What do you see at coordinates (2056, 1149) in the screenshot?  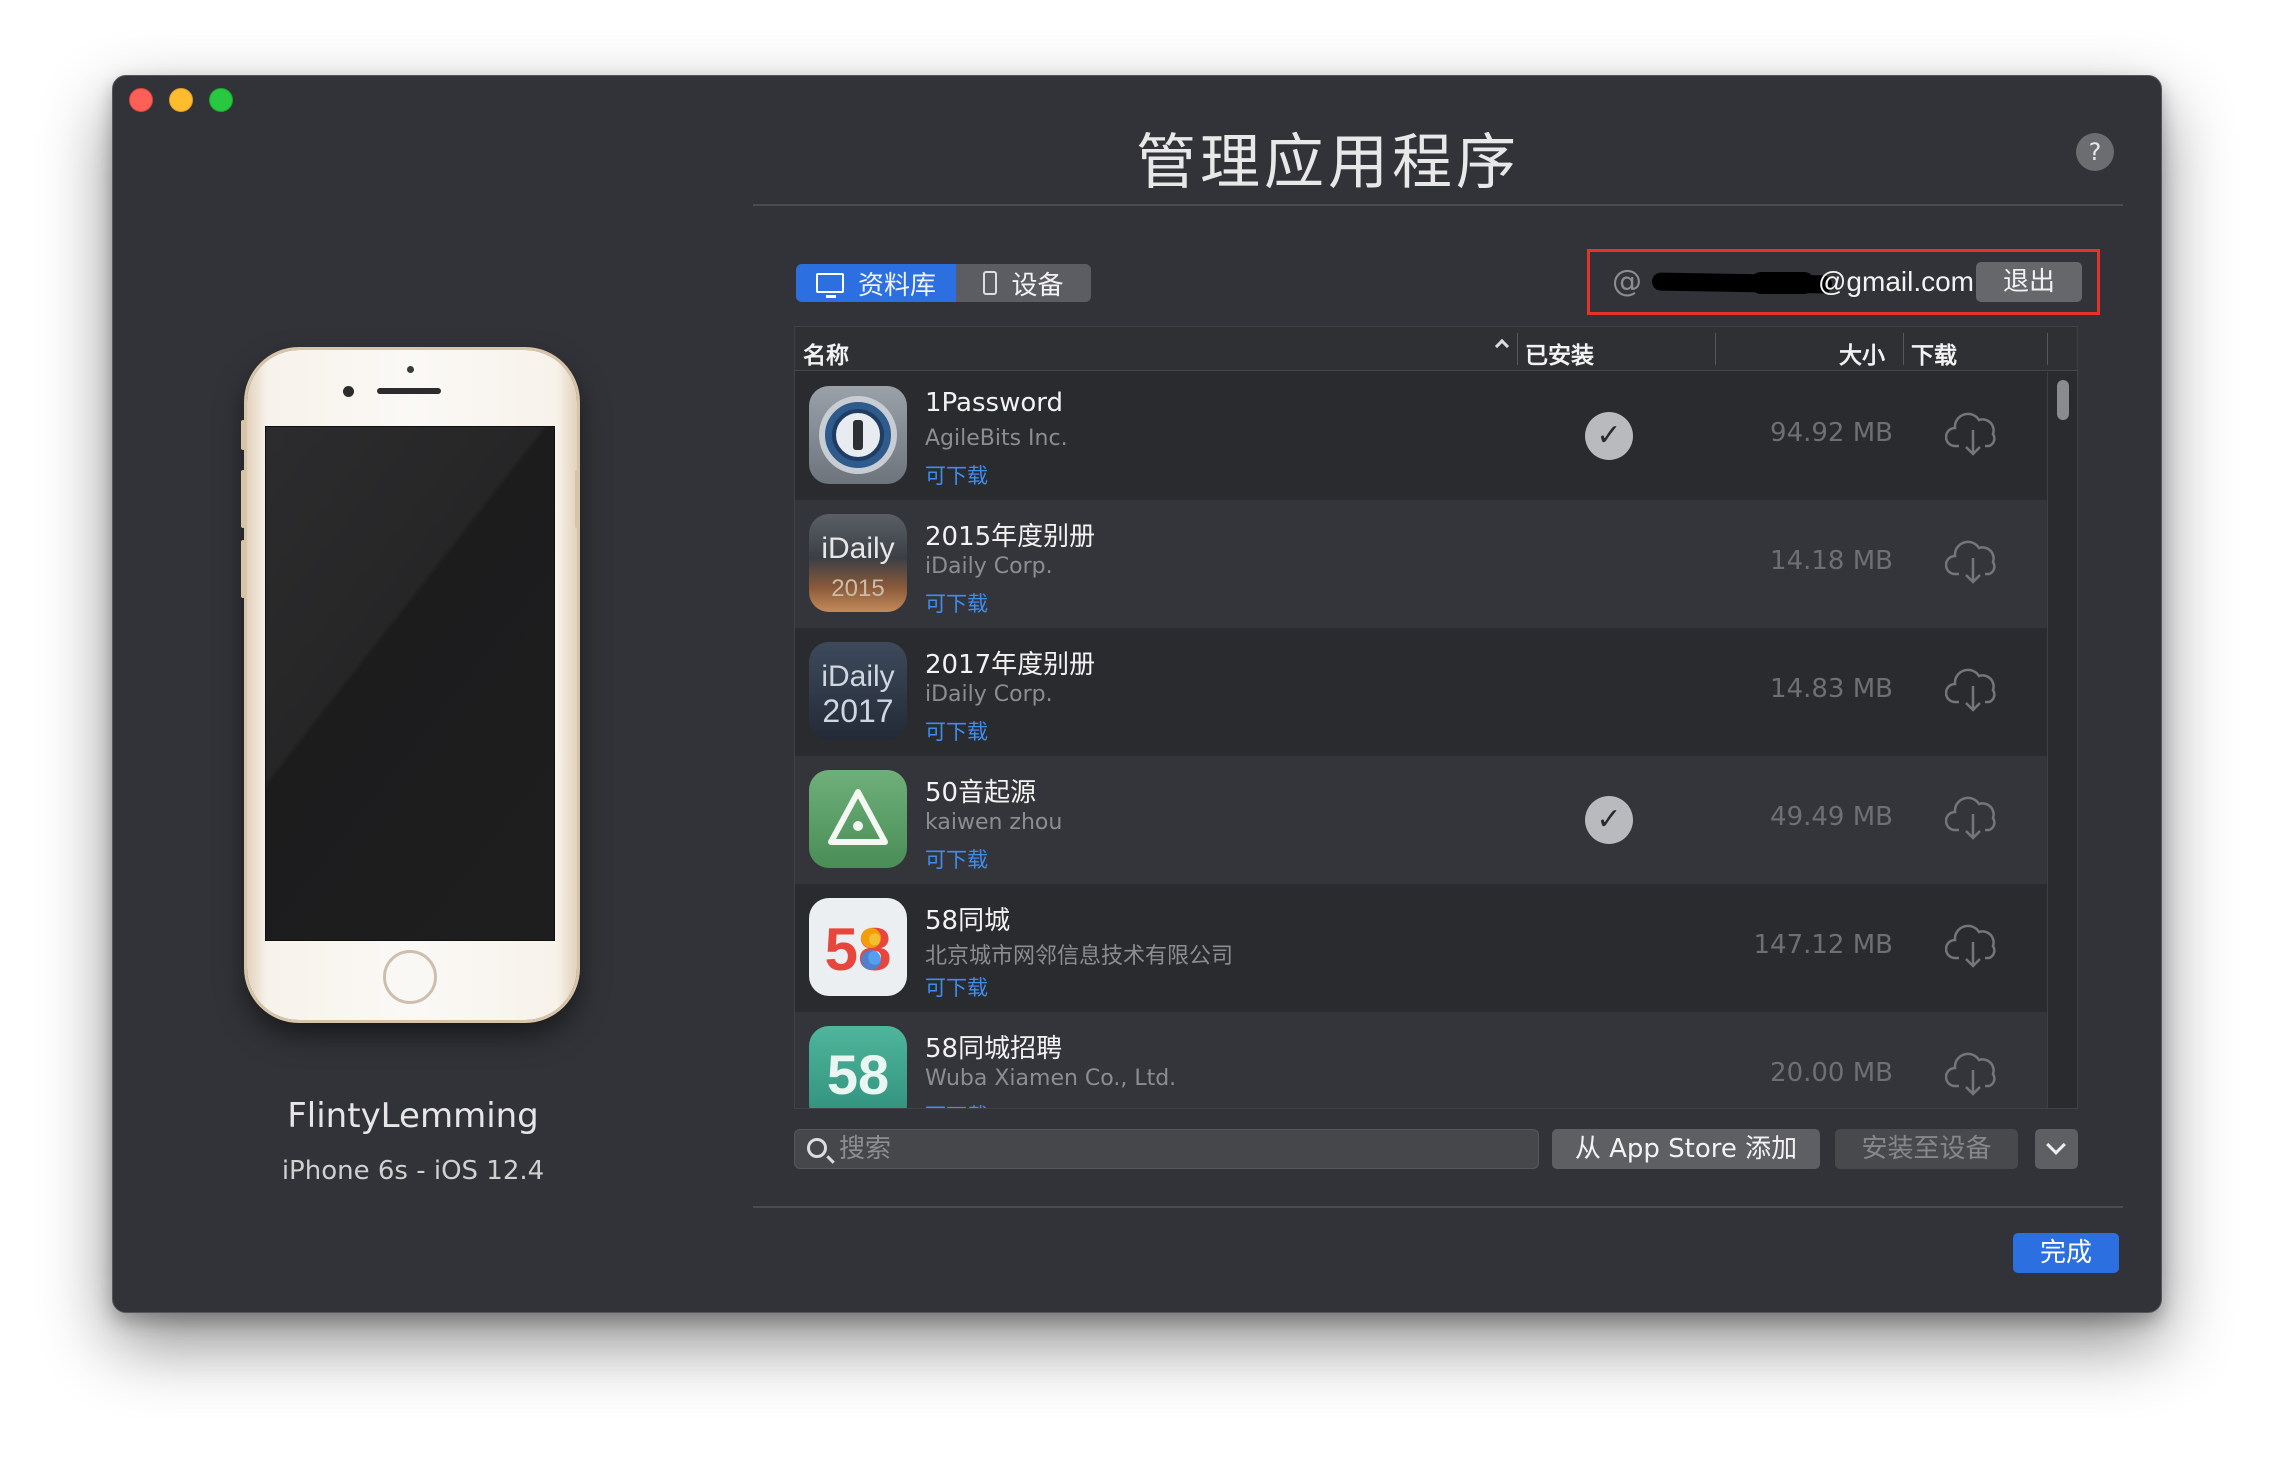 I see `more-options-dropdown-button` at bounding box center [2056, 1149].